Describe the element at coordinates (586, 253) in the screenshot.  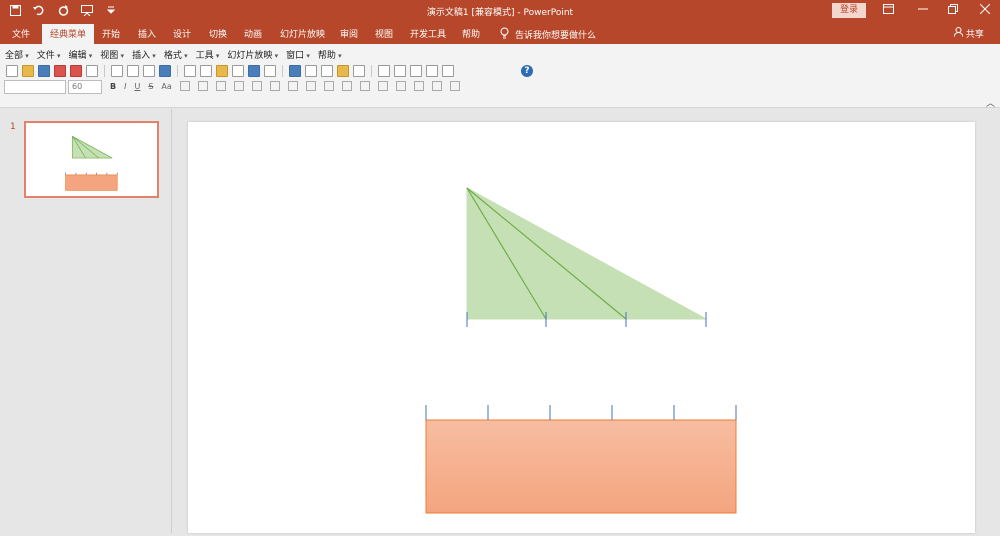
I see `right-triangle-shape` at that location.